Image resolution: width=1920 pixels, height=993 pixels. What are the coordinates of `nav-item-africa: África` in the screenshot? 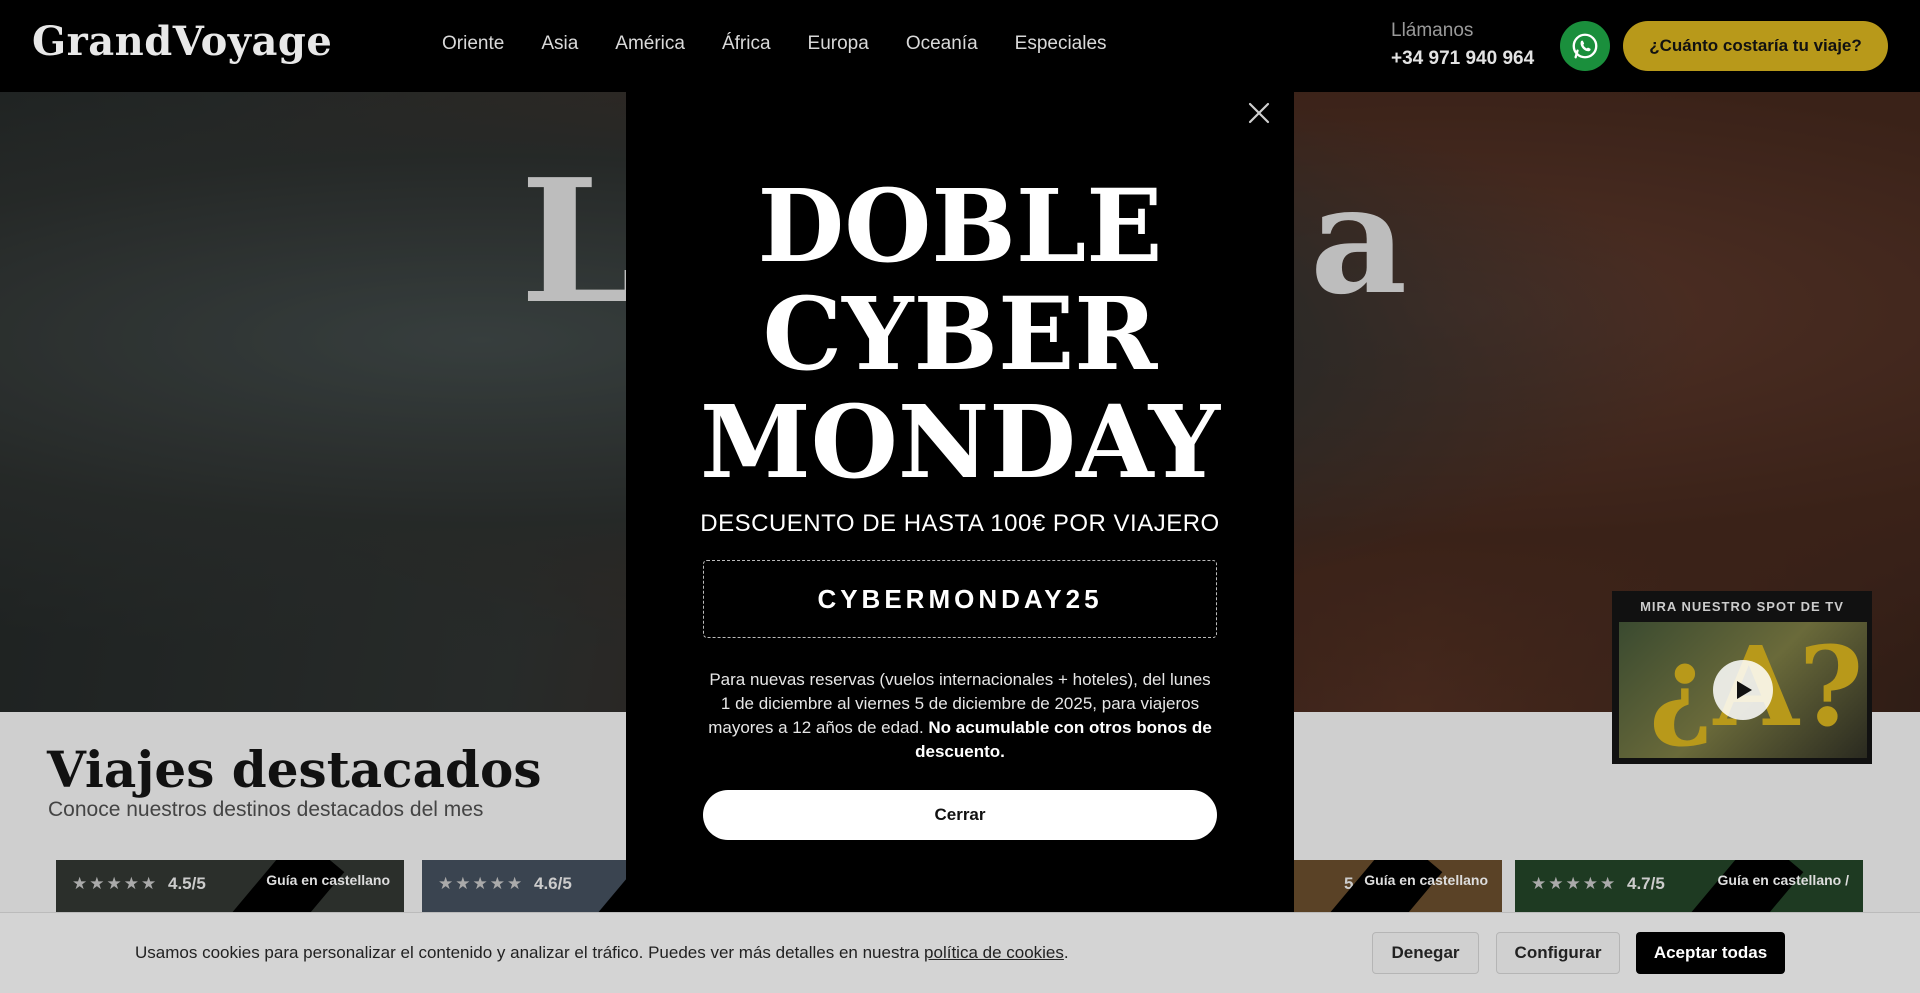 It's located at (746, 44).